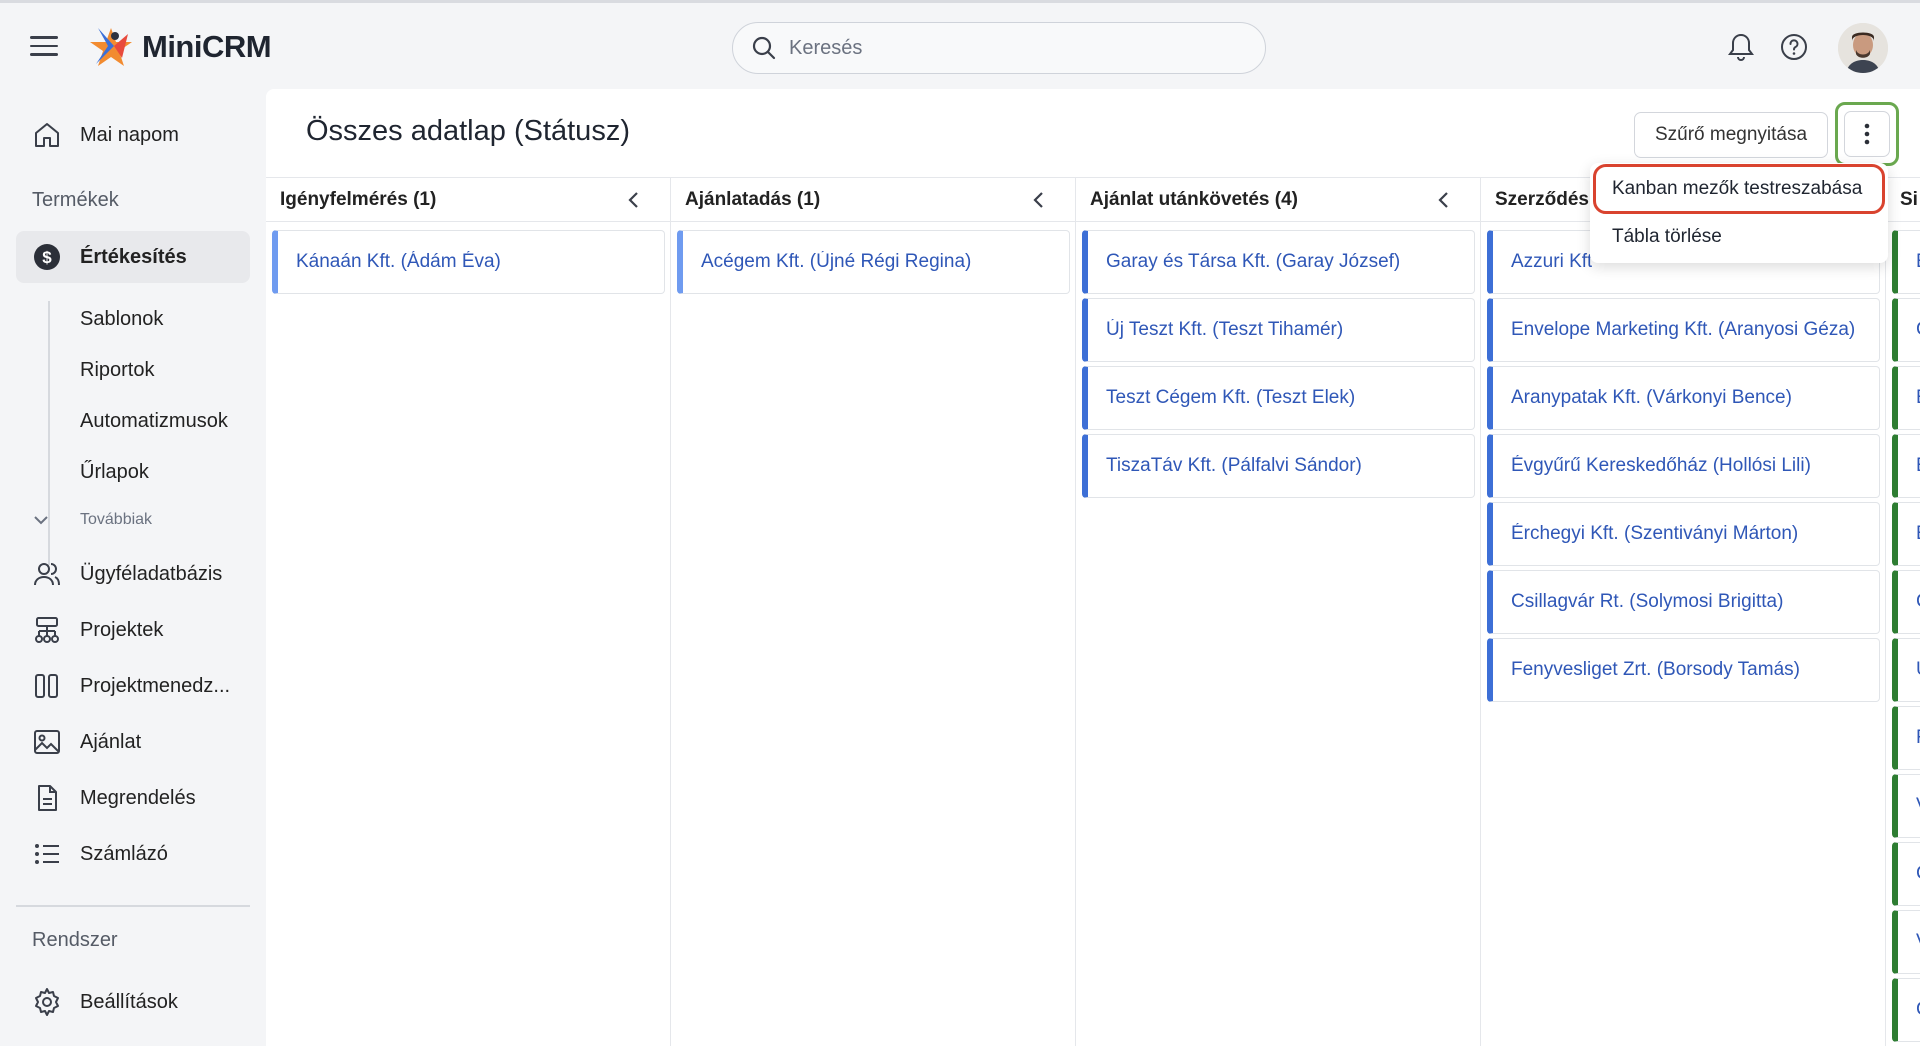  Describe the element at coordinates (1253, 261) in the screenshot. I see `card-title: Garay és Társa Kft. (Garay József)` at that location.